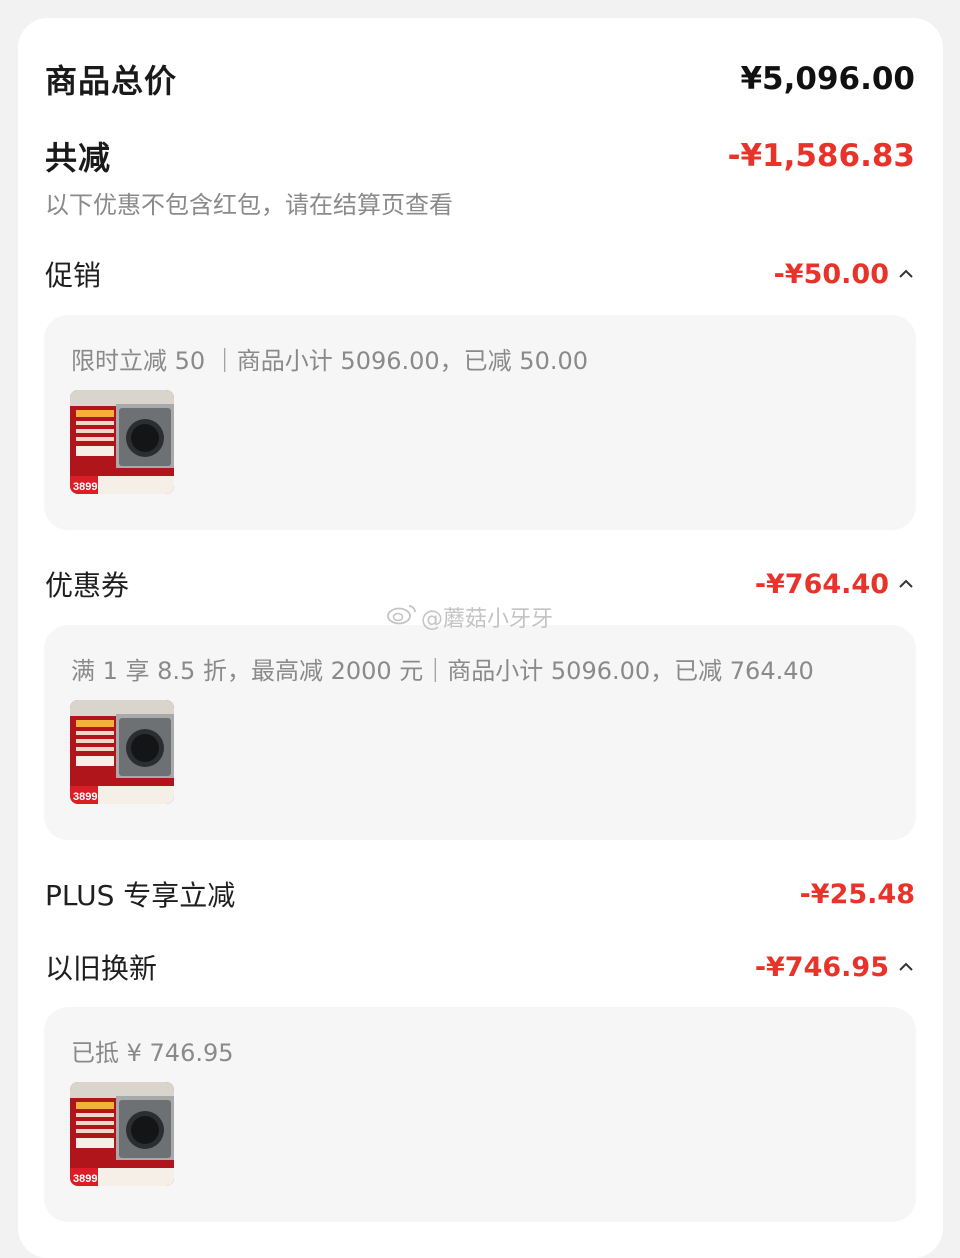  I want to click on promotion-amount: -¥50.00, so click(844, 274).